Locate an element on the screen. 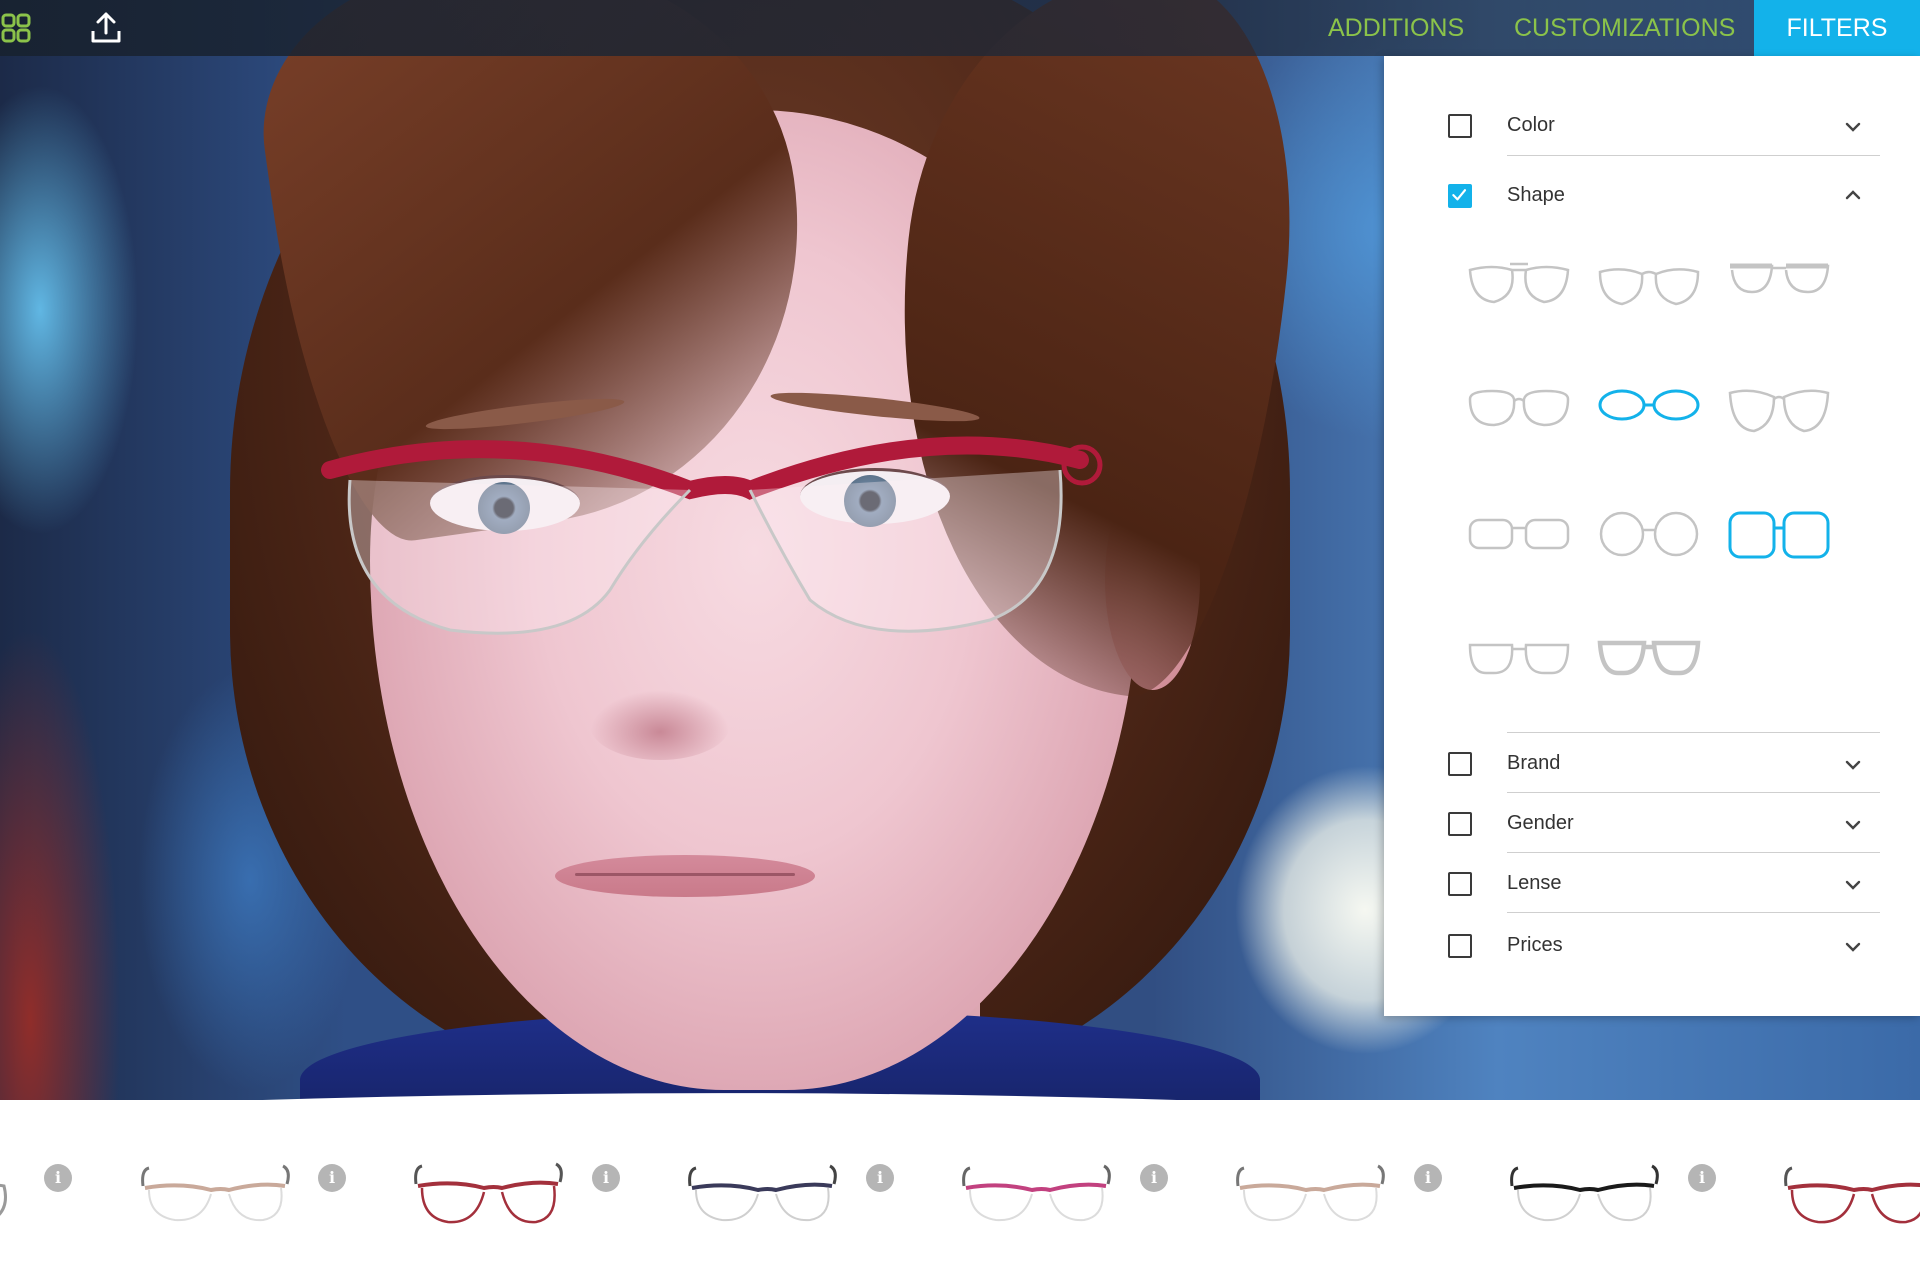 This screenshot has width=1920, height=1280. nose is located at coordinates (660, 725).